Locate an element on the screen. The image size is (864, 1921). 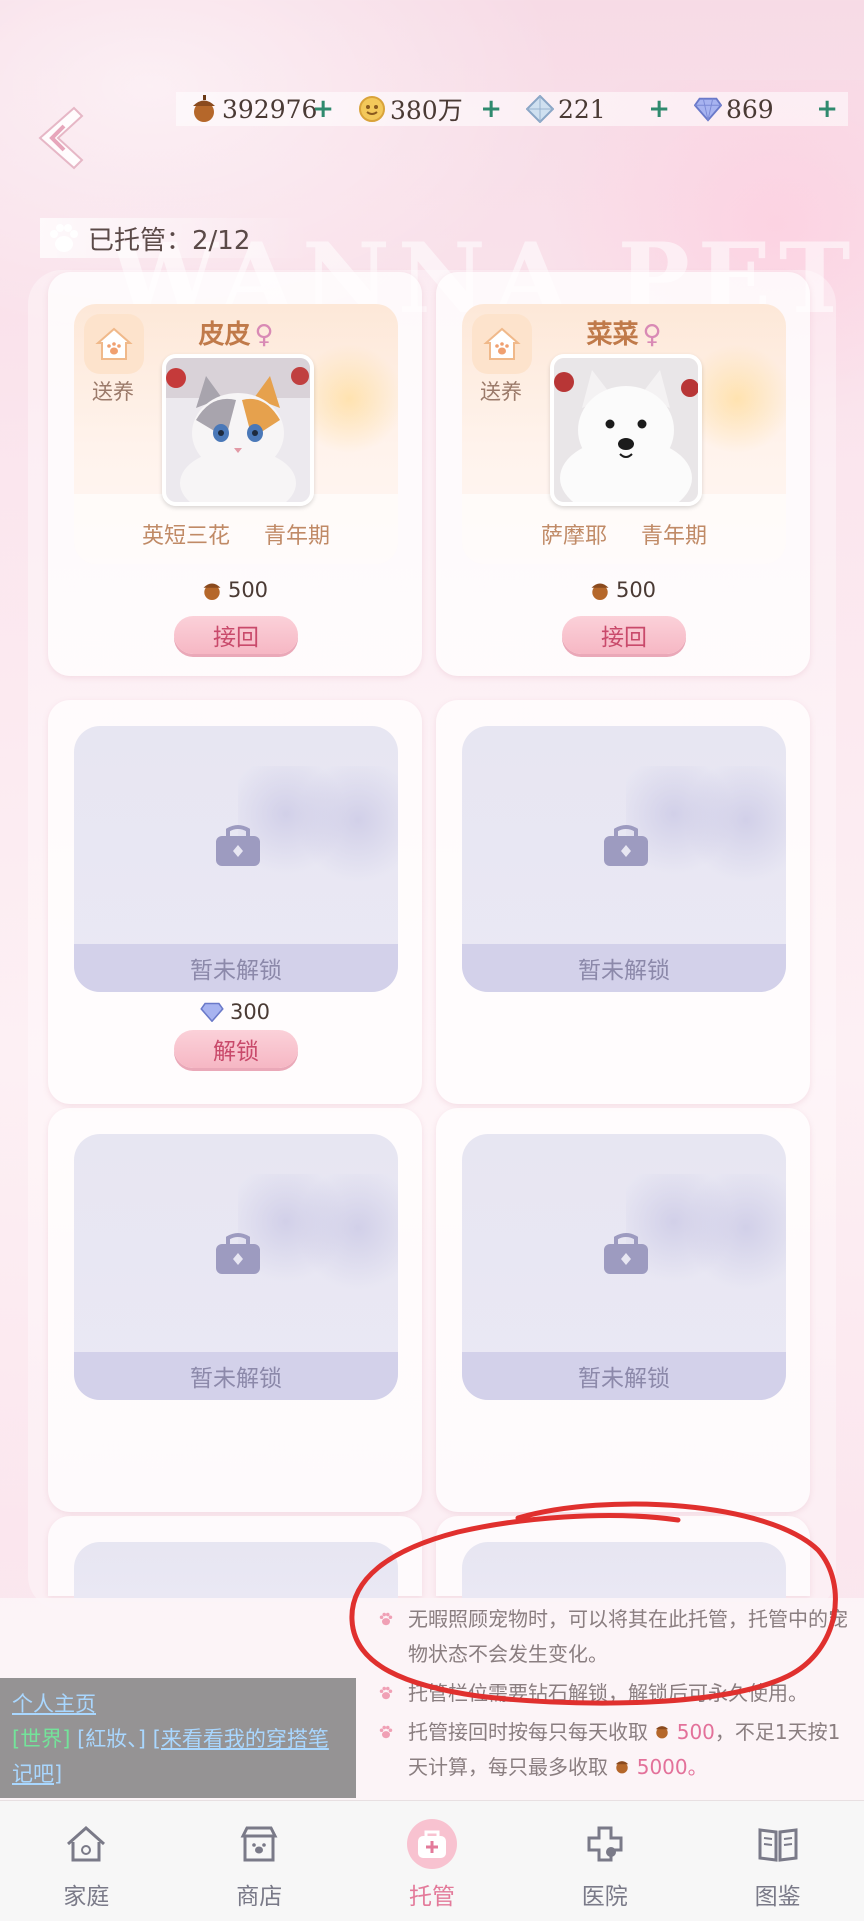
pet-info-area: 送养 菜菜 ♀ 萨摩耶 青年期 is located at coordinates (624, 434).